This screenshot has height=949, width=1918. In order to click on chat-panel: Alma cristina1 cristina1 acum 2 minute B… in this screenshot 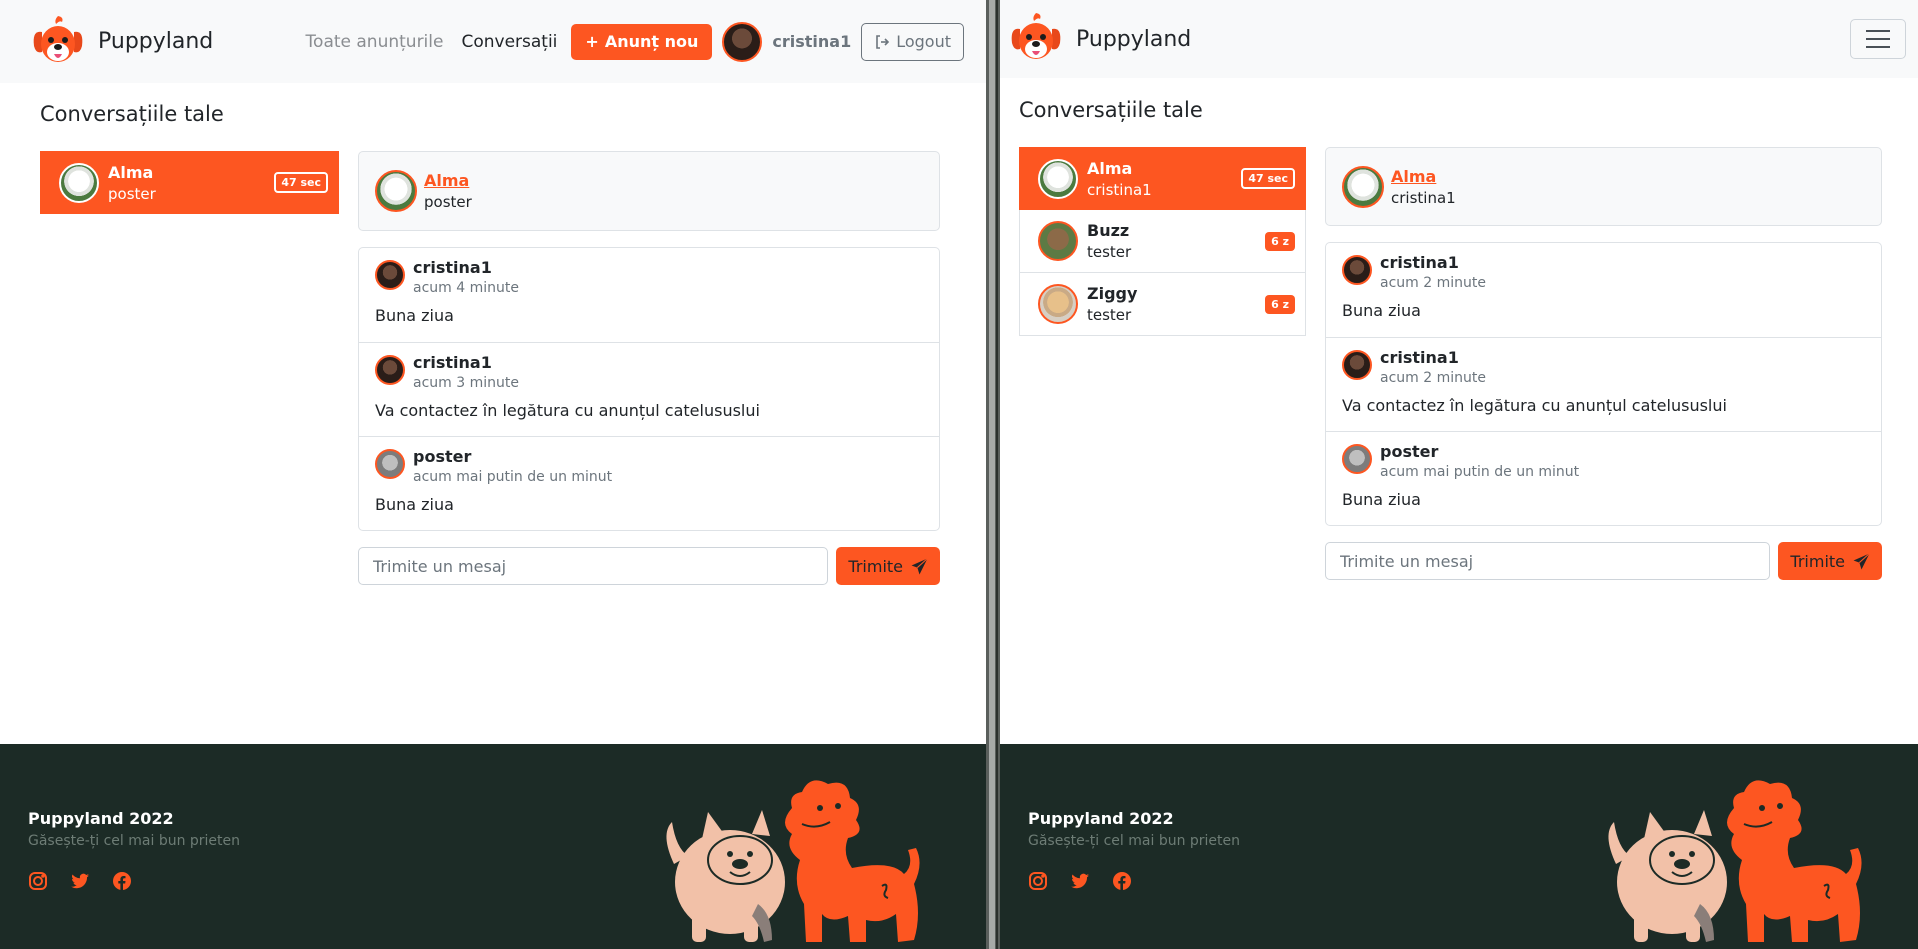, I will do `click(1603, 363)`.